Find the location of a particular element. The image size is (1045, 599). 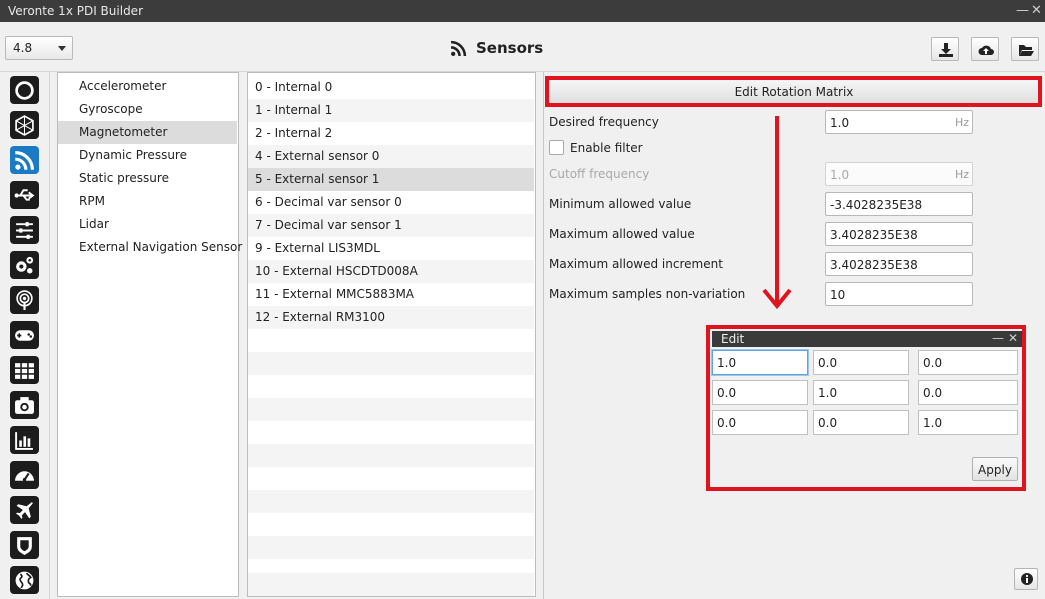

gamepad-icon is located at coordinates (24, 335).